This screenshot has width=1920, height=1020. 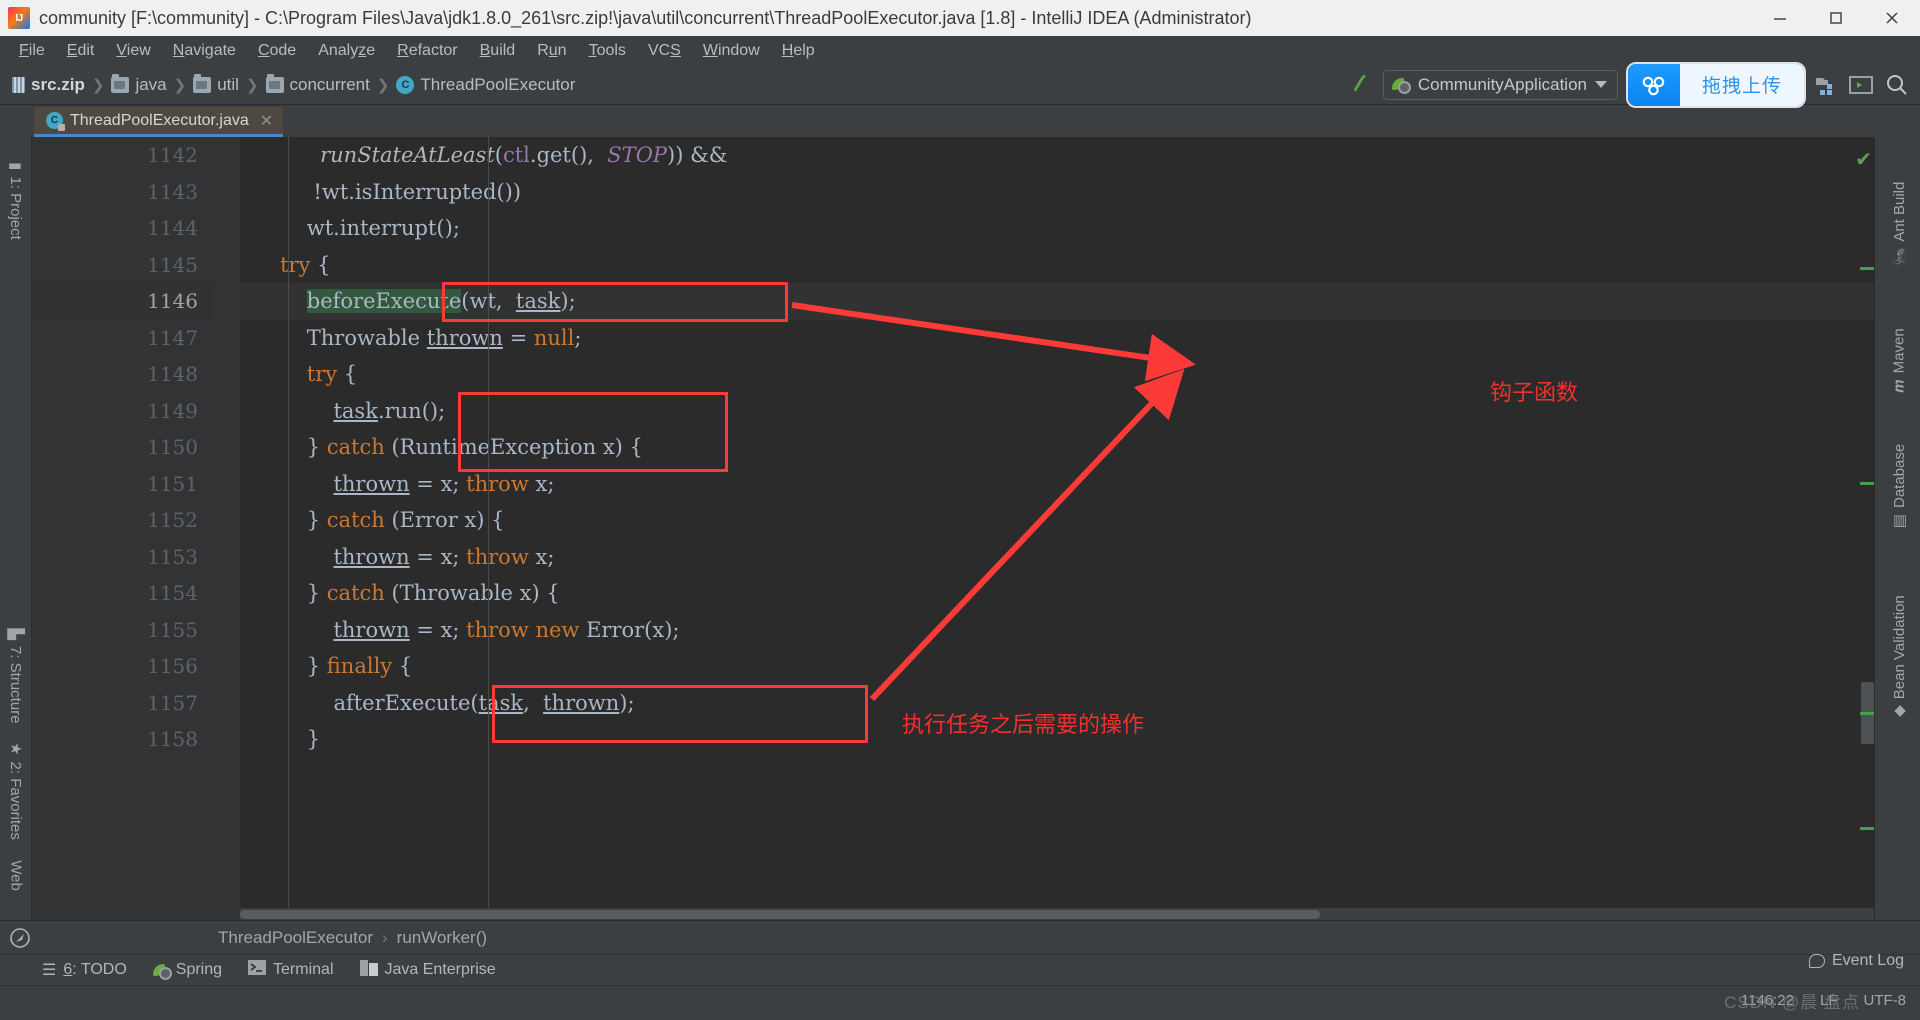 I want to click on event-log-button: Event Log, so click(x=1856, y=961).